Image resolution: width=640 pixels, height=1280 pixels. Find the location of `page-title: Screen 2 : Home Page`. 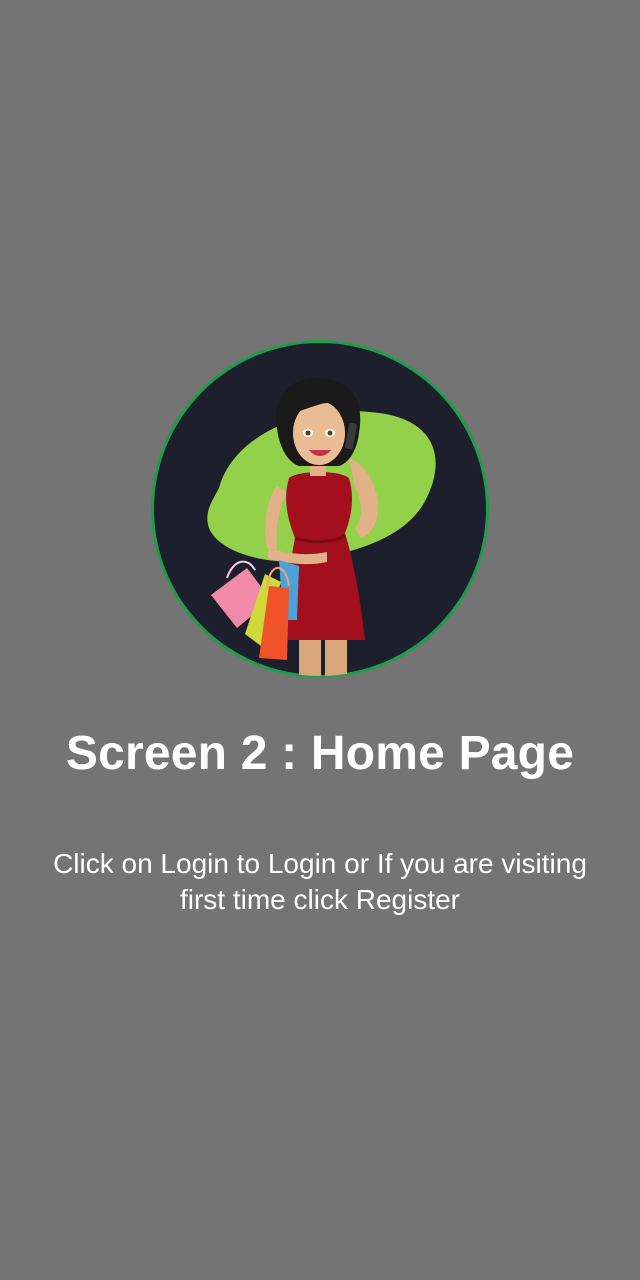

page-title: Screen 2 : Home Page is located at coordinates (320, 753).